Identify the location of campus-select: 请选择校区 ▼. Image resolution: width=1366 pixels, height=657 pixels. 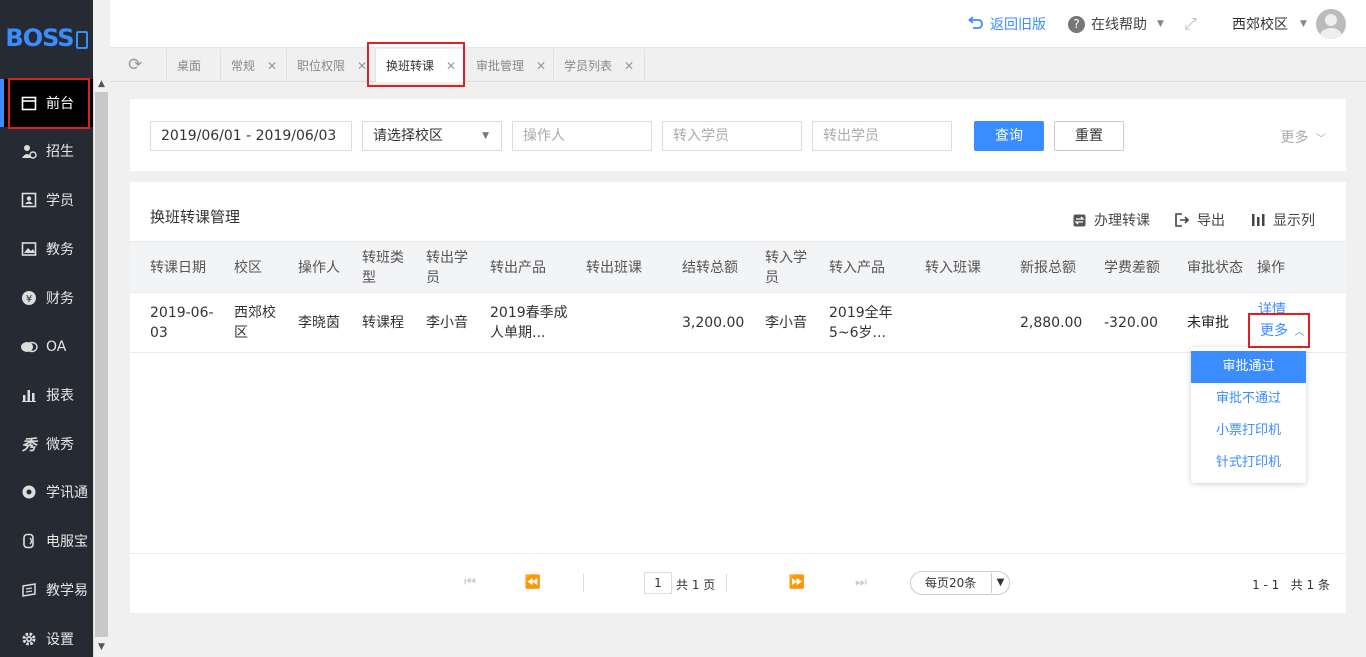
(432, 136).